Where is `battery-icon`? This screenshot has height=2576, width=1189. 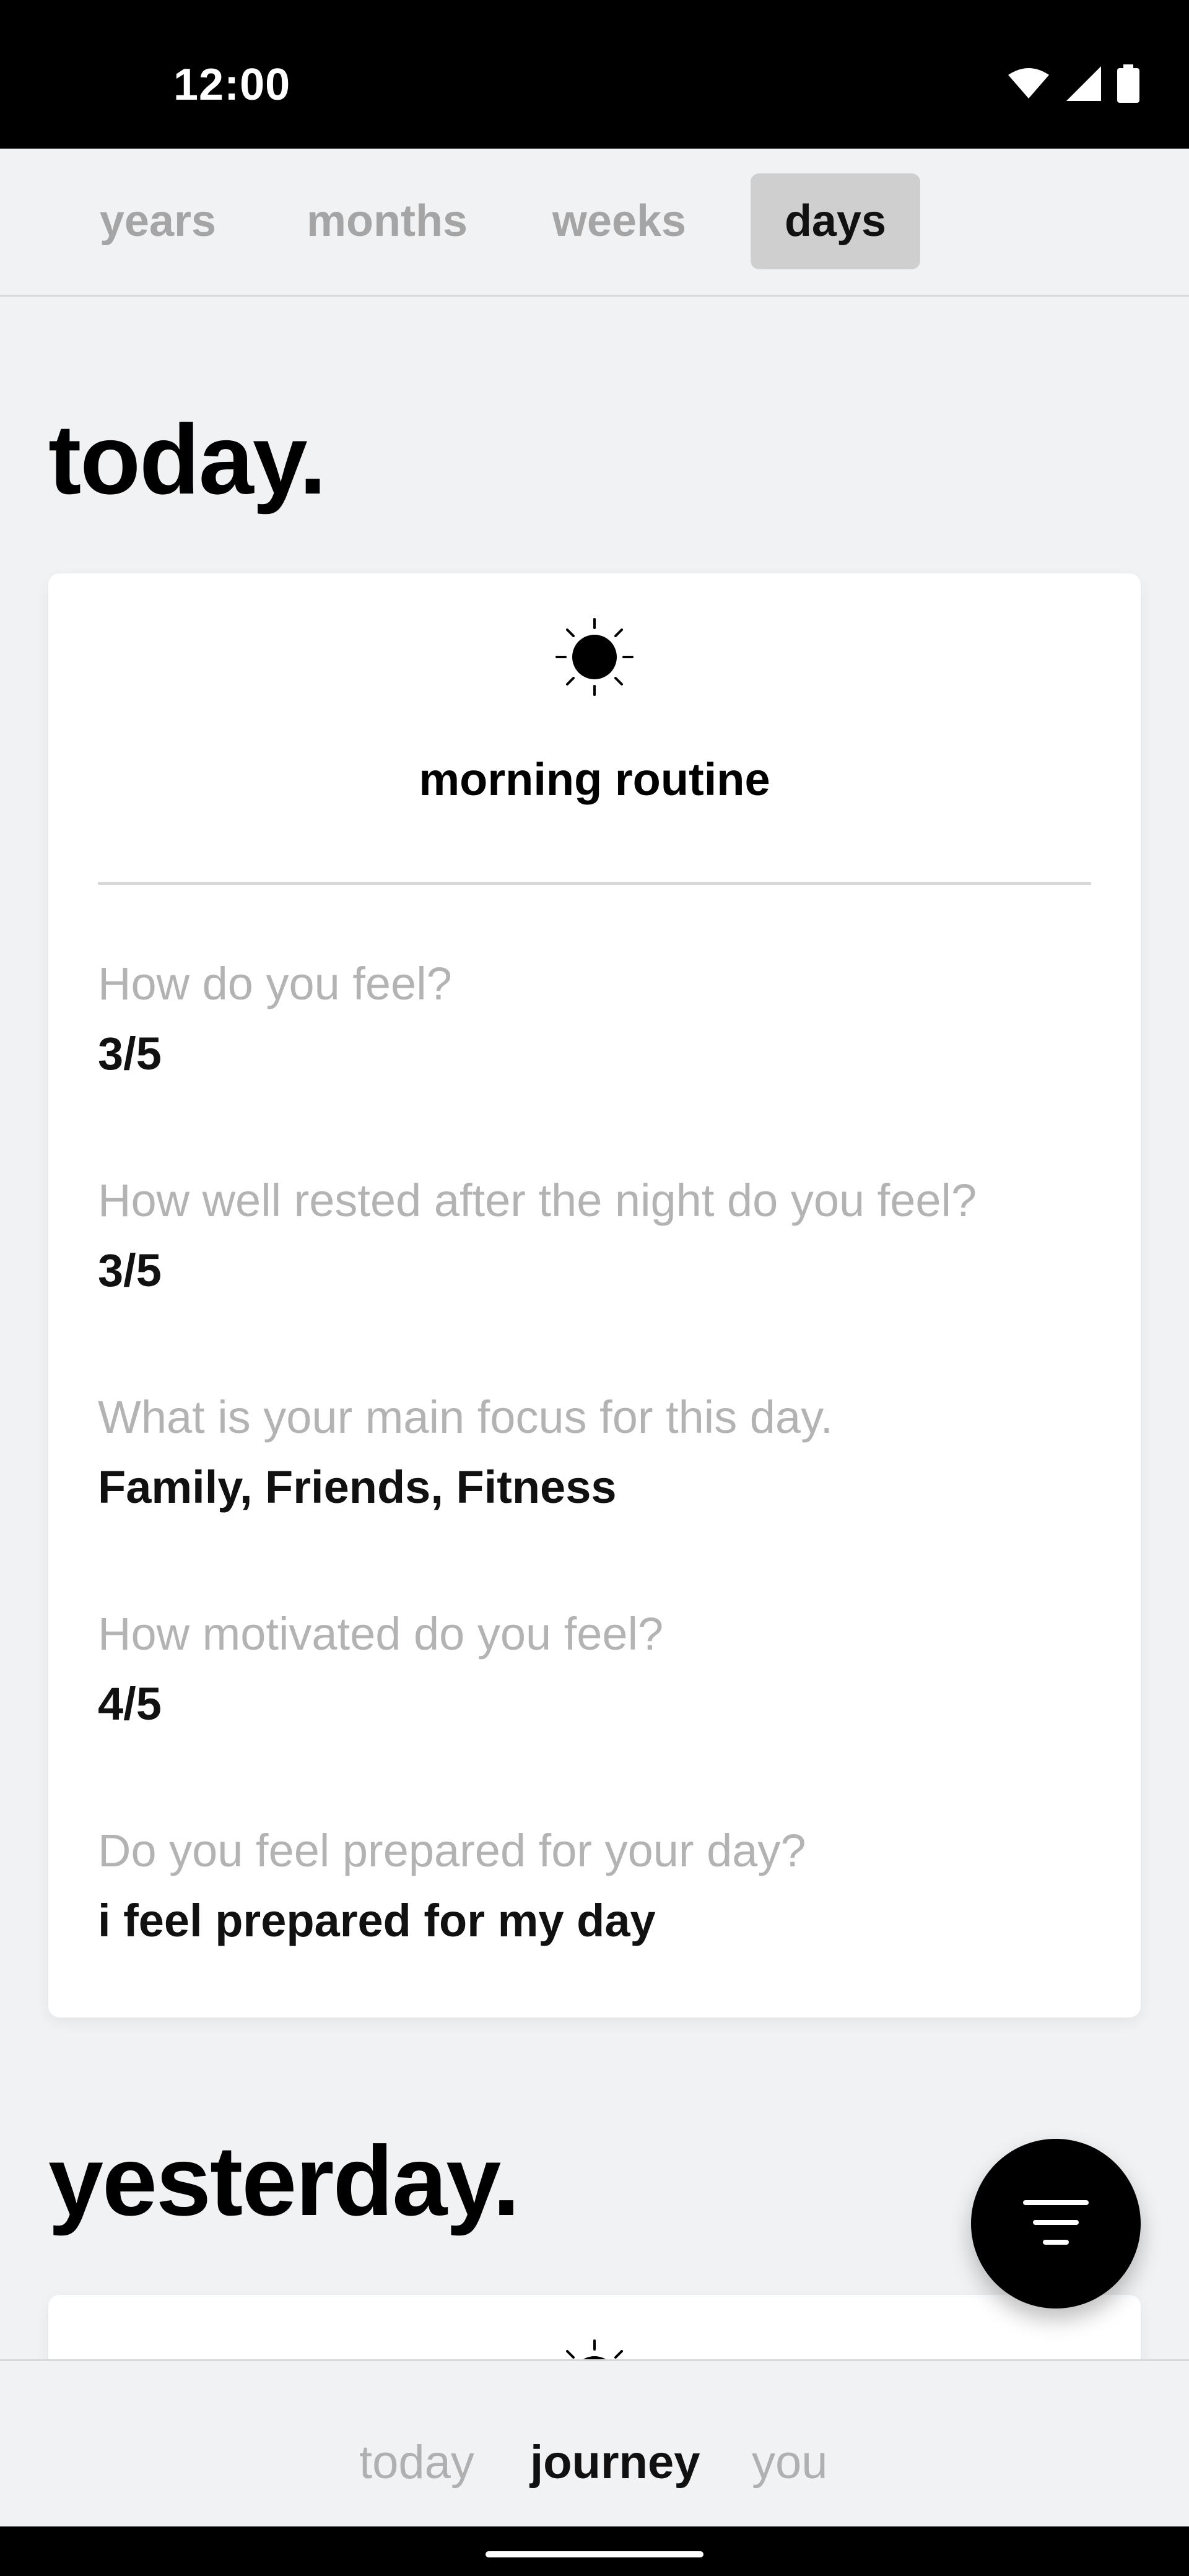 battery-icon is located at coordinates (1128, 83).